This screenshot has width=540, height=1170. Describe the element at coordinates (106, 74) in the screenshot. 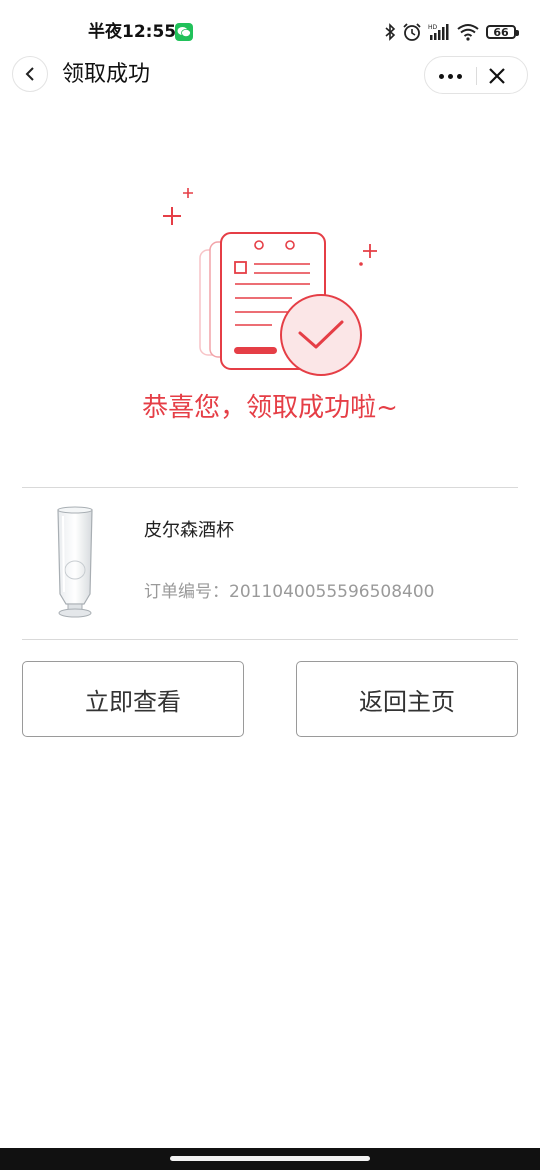

I see `page-title: 领取成功` at that location.